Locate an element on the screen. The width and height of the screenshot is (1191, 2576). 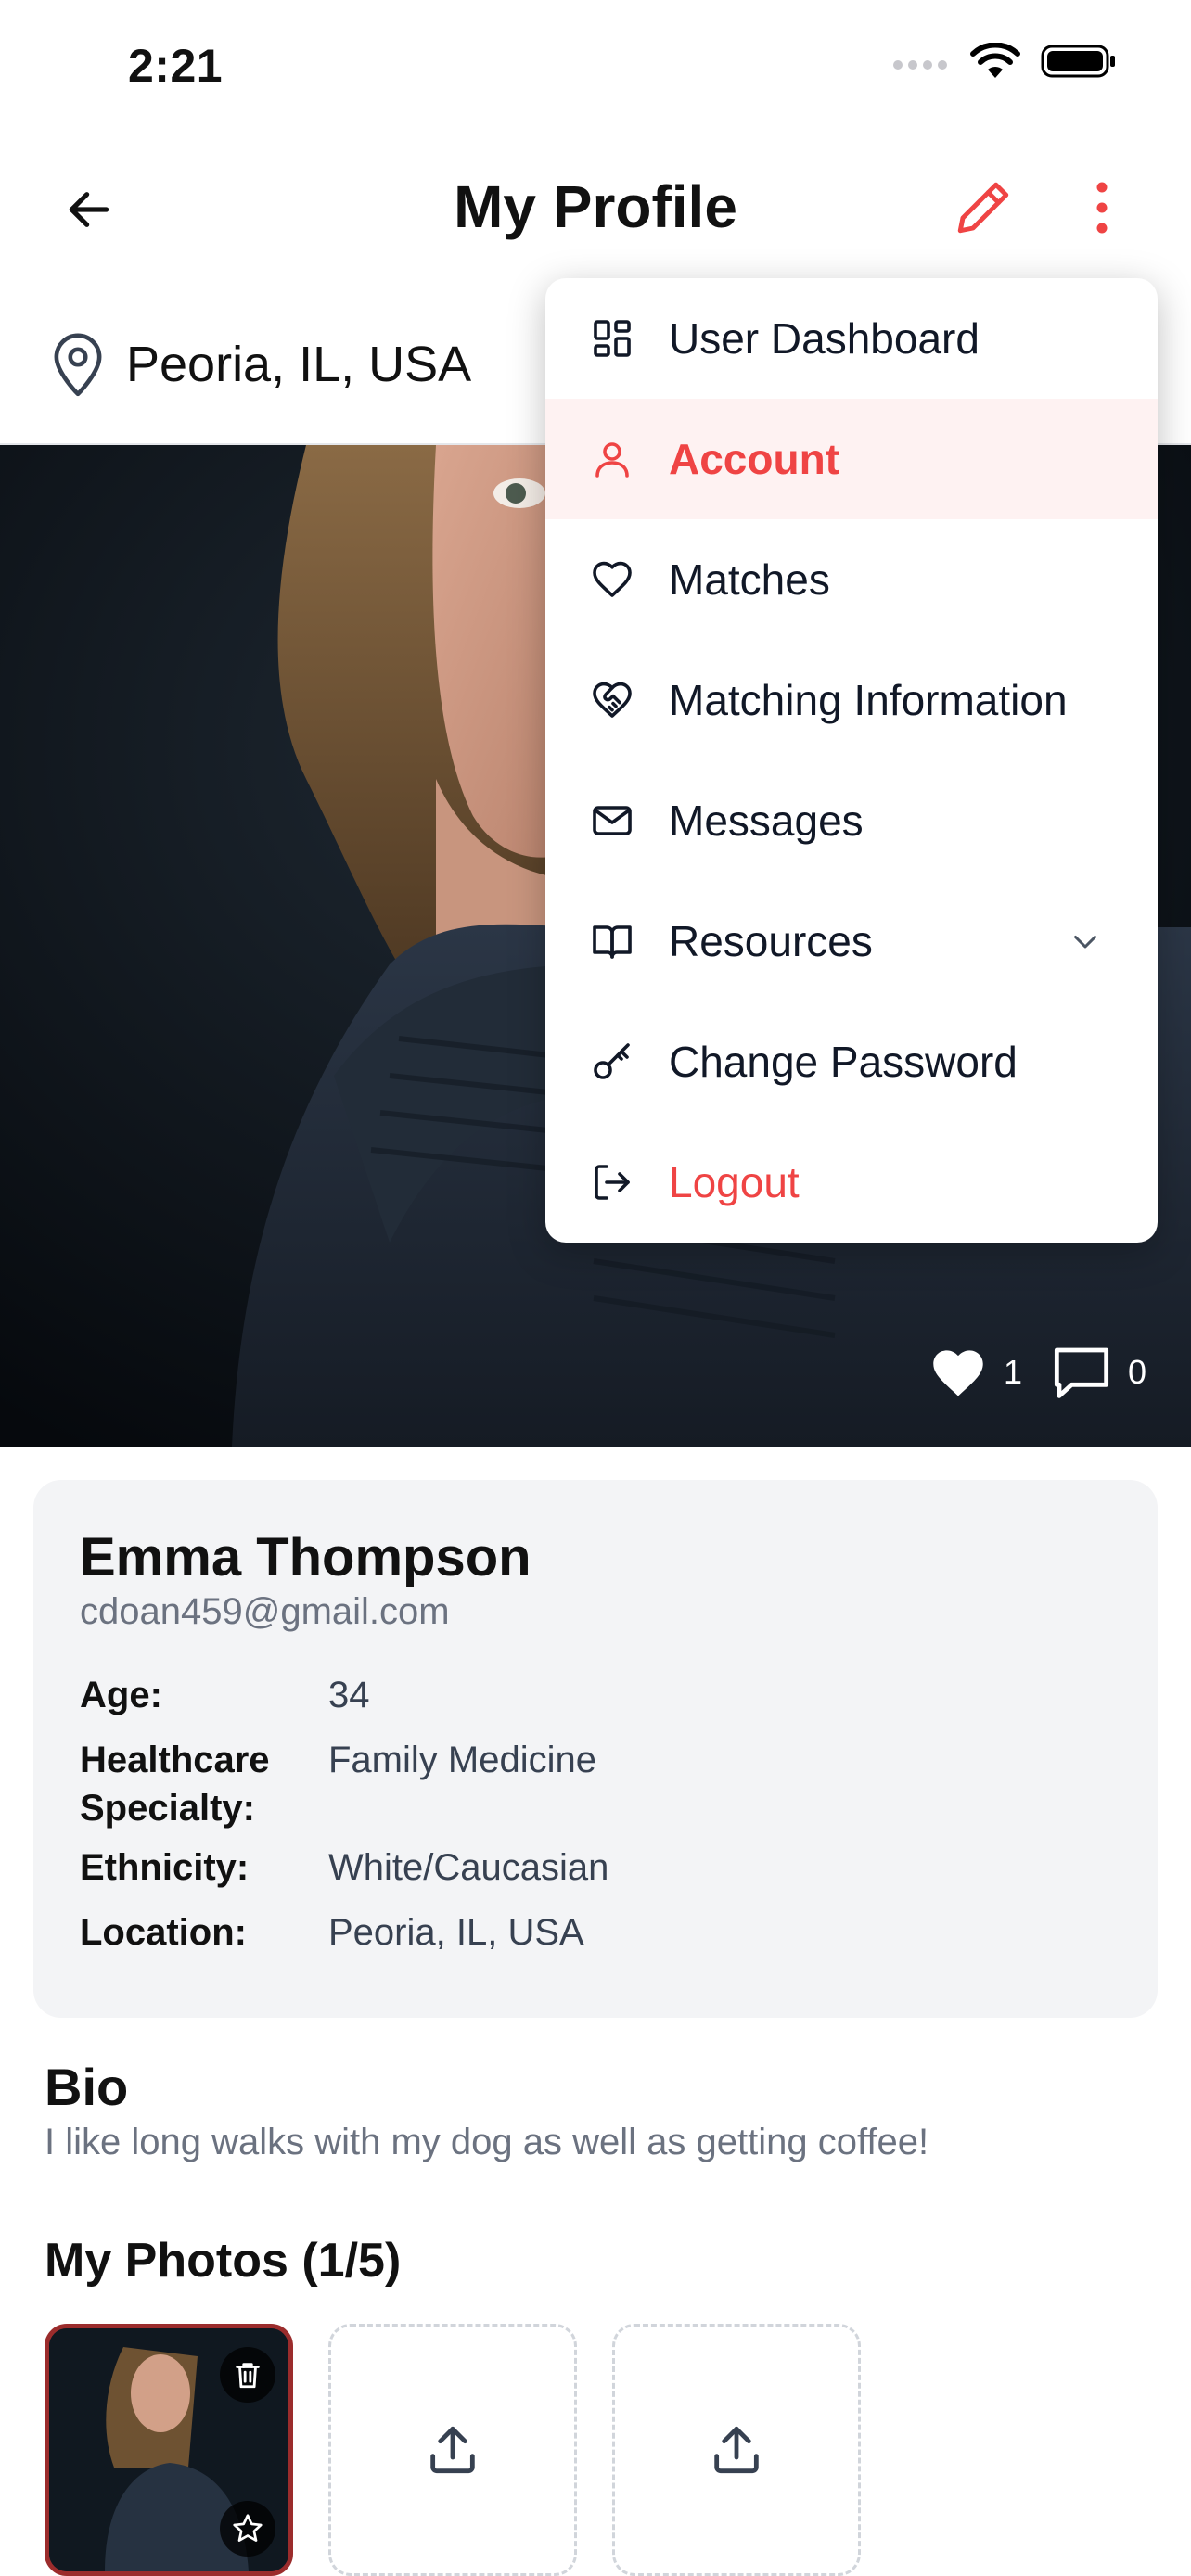
wifi-icon is located at coordinates (995, 61).